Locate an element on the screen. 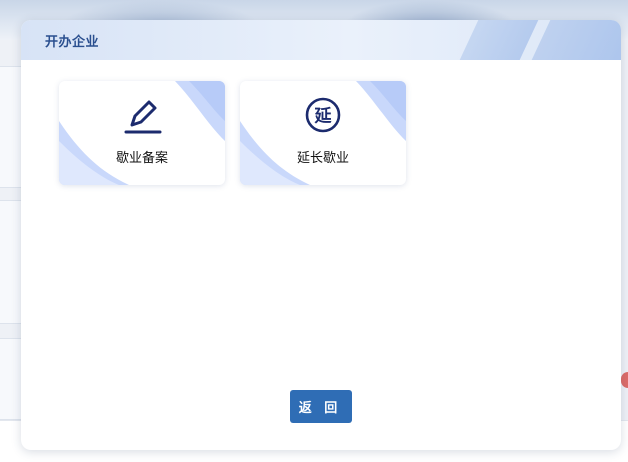 This screenshot has height=462, width=628. back-button: 返 回 is located at coordinates (321, 406).